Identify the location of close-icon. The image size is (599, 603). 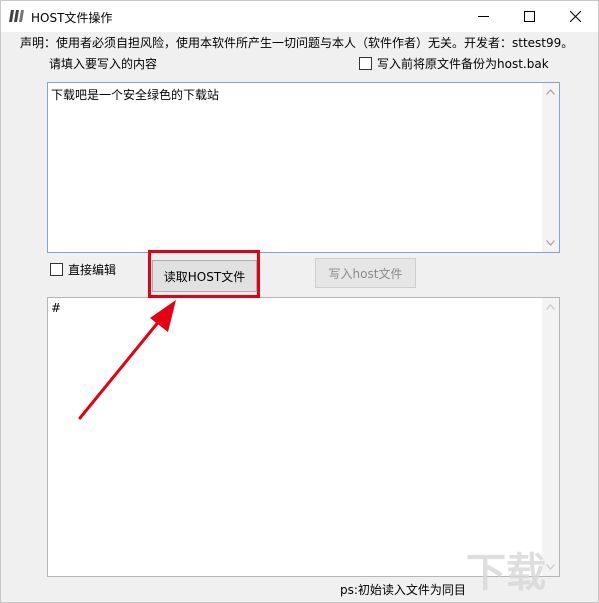
(575, 16).